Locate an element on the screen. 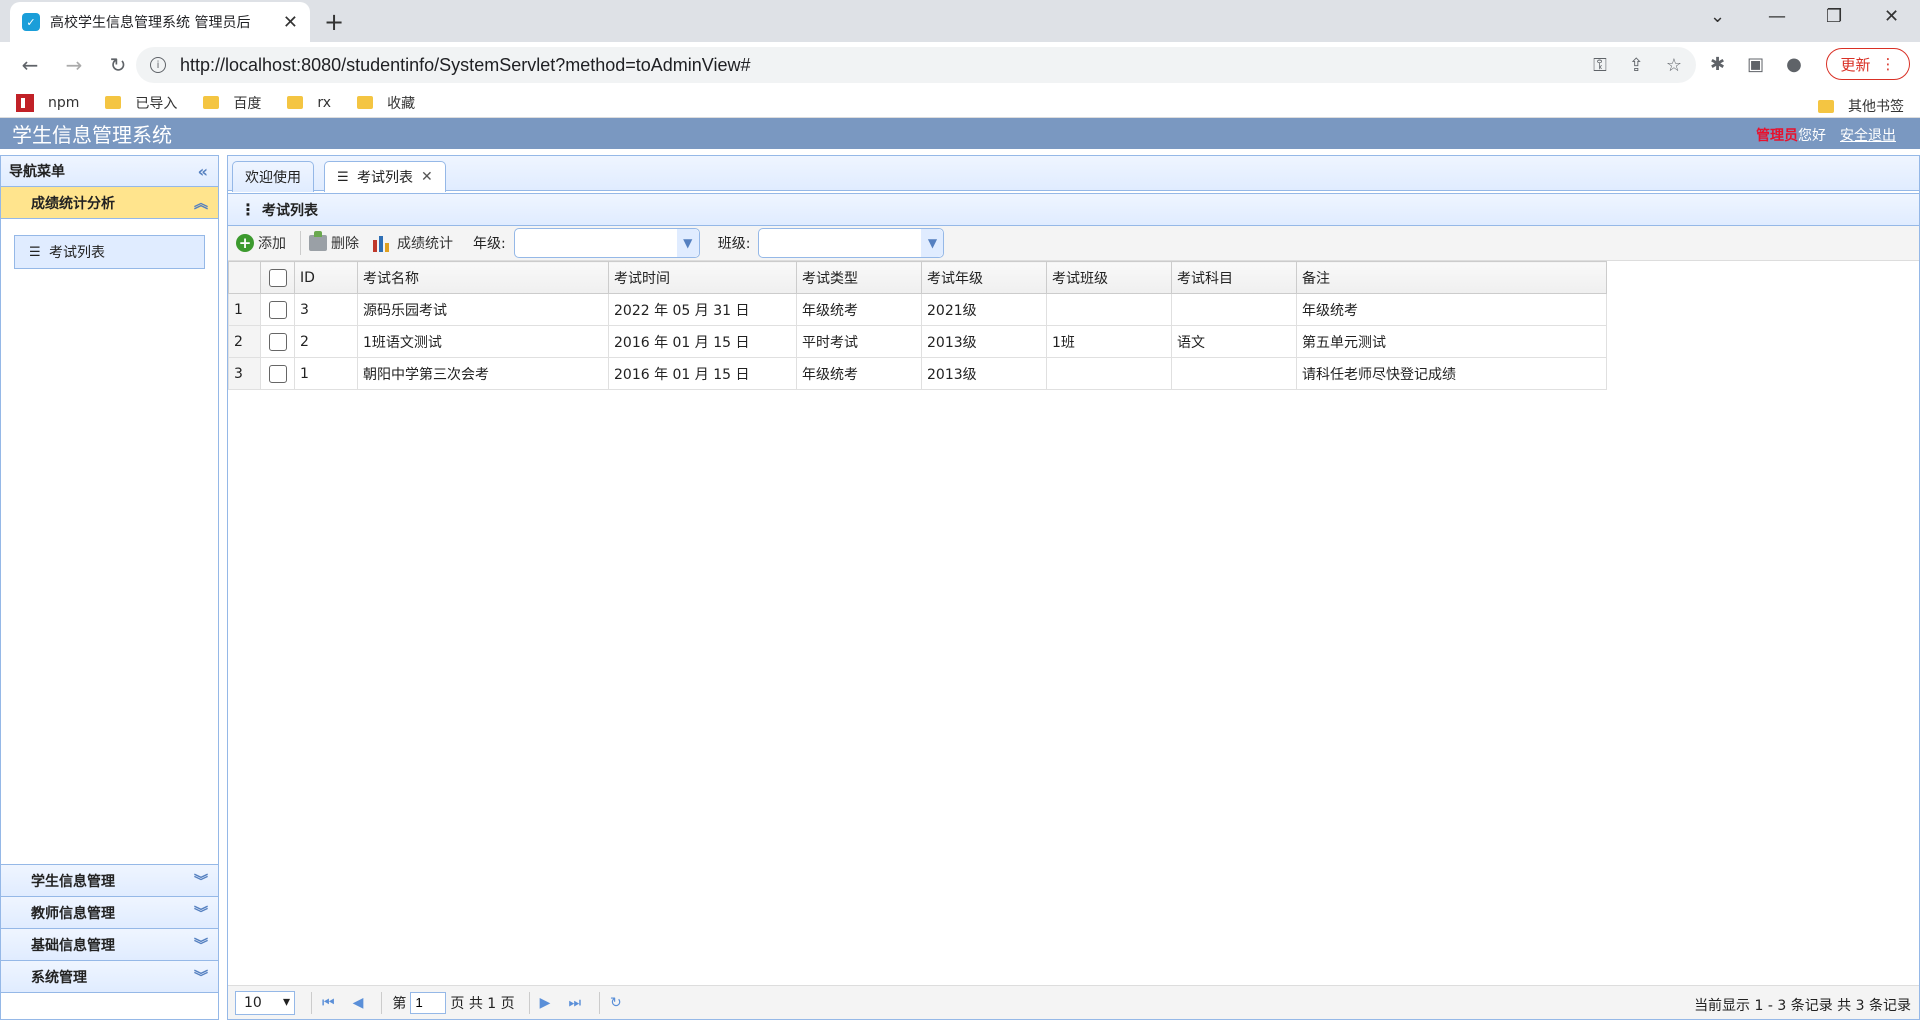 The image size is (1920, 1030). npm-icon is located at coordinates (25, 102).